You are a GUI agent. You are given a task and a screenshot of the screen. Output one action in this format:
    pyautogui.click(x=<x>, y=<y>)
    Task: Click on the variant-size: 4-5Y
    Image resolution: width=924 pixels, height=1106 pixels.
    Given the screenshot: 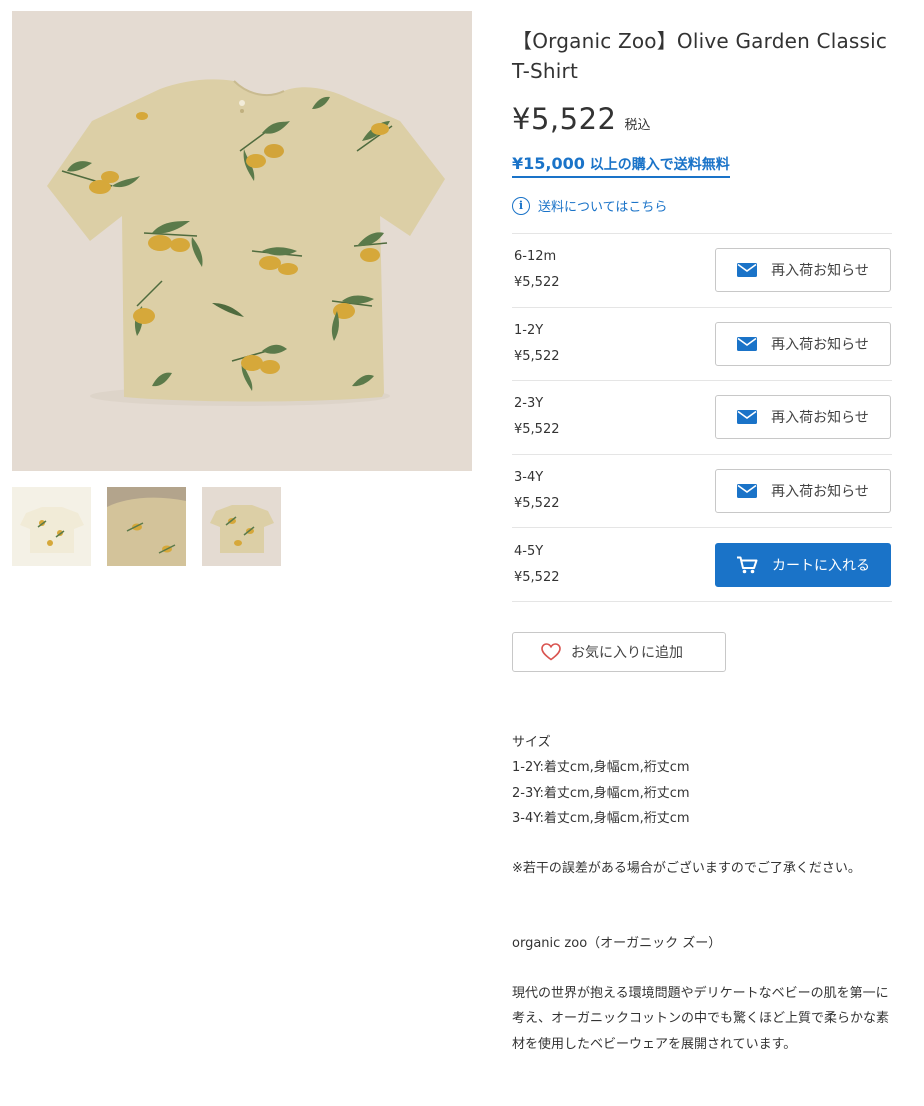 What is the action you would take?
    pyautogui.click(x=529, y=551)
    